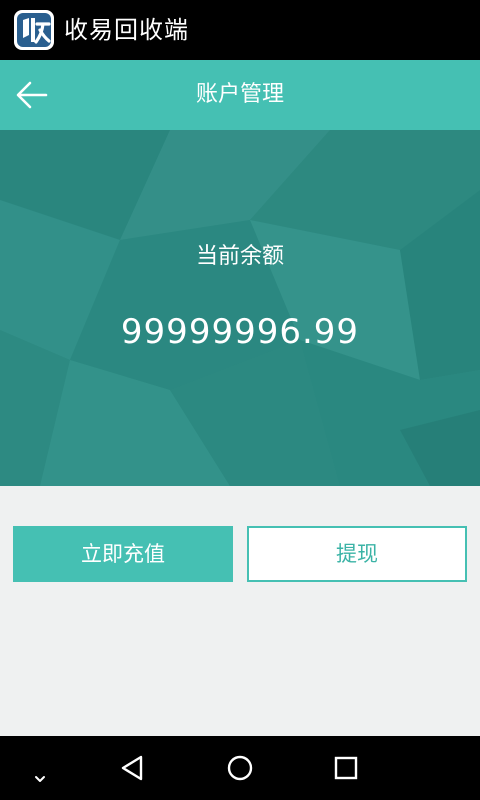 This screenshot has width=480, height=800. I want to click on triangle-back-icon, so click(132, 768).